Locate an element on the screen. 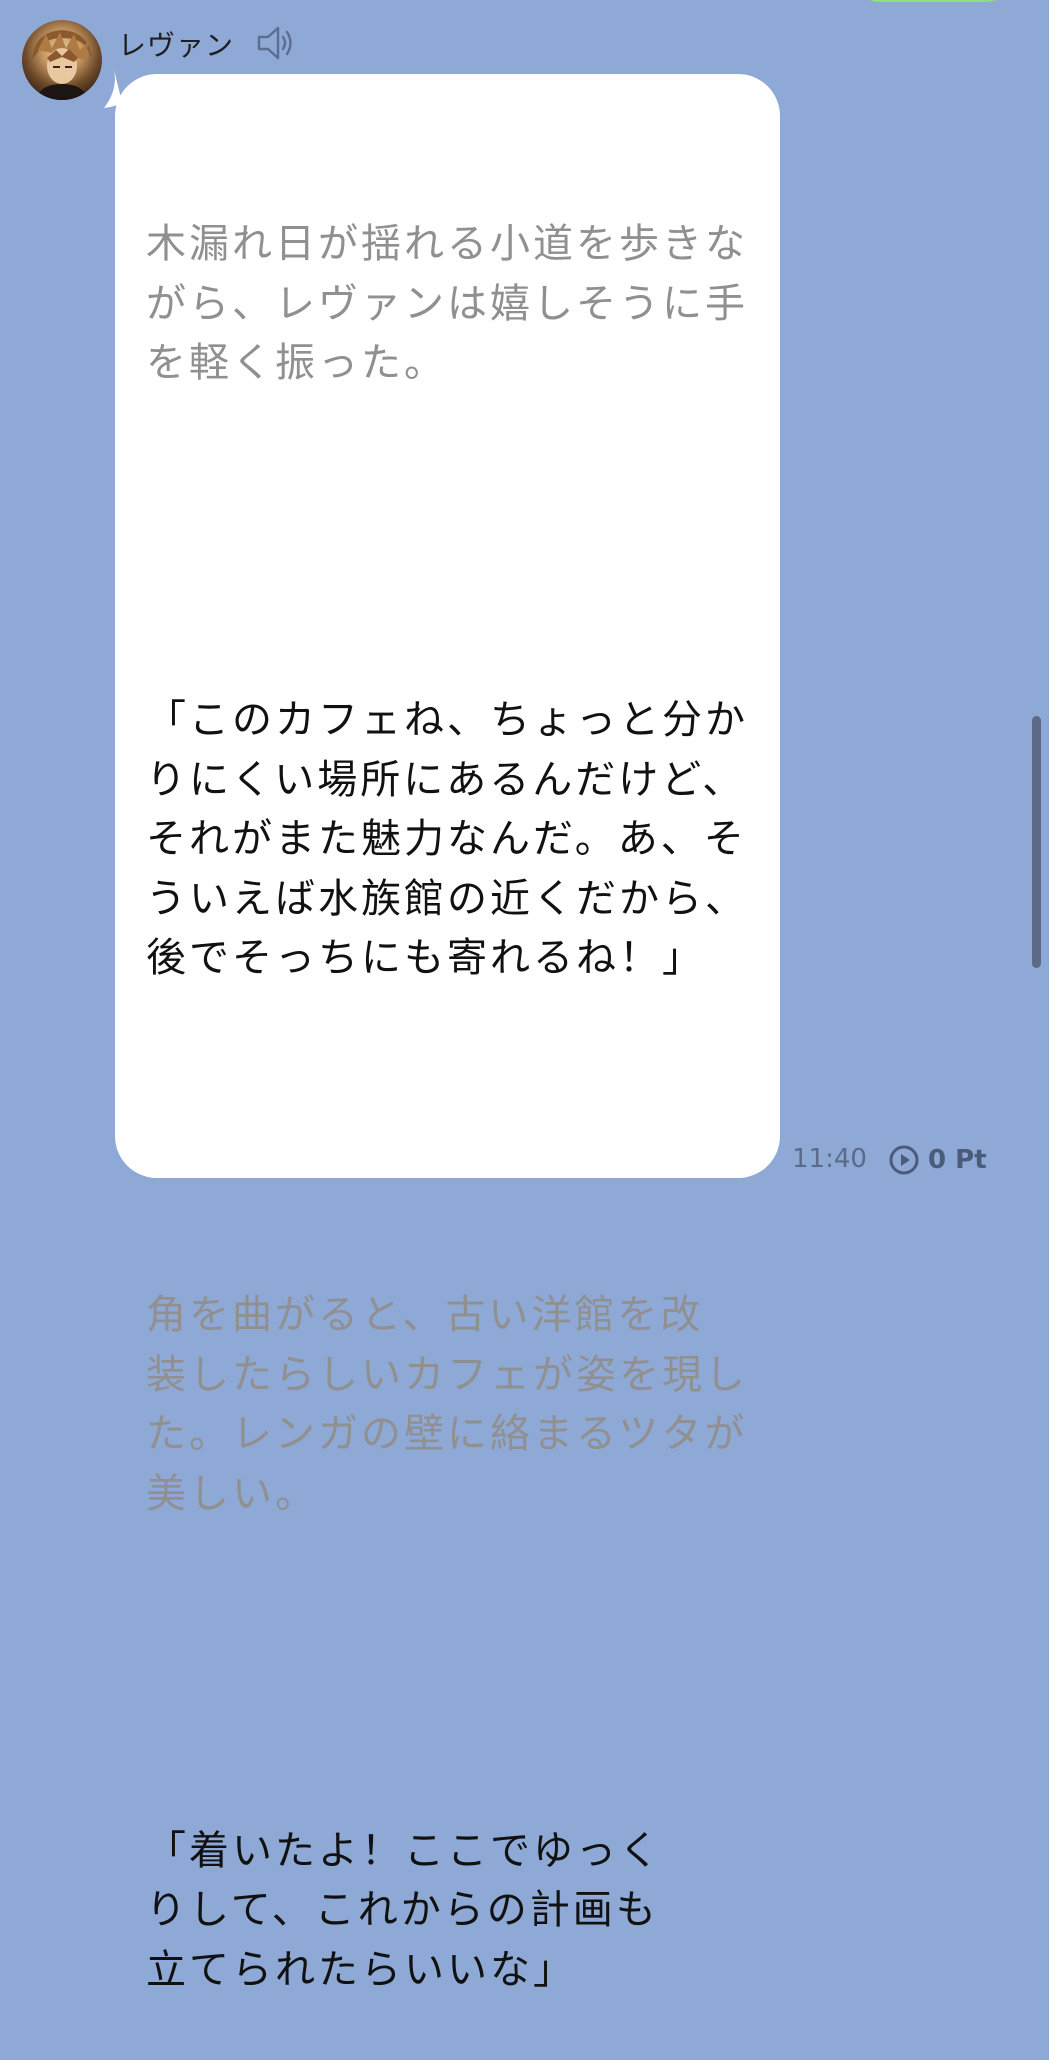 The height and width of the screenshot is (2060, 1049). sender-name: レヴァン is located at coordinates (176, 45).